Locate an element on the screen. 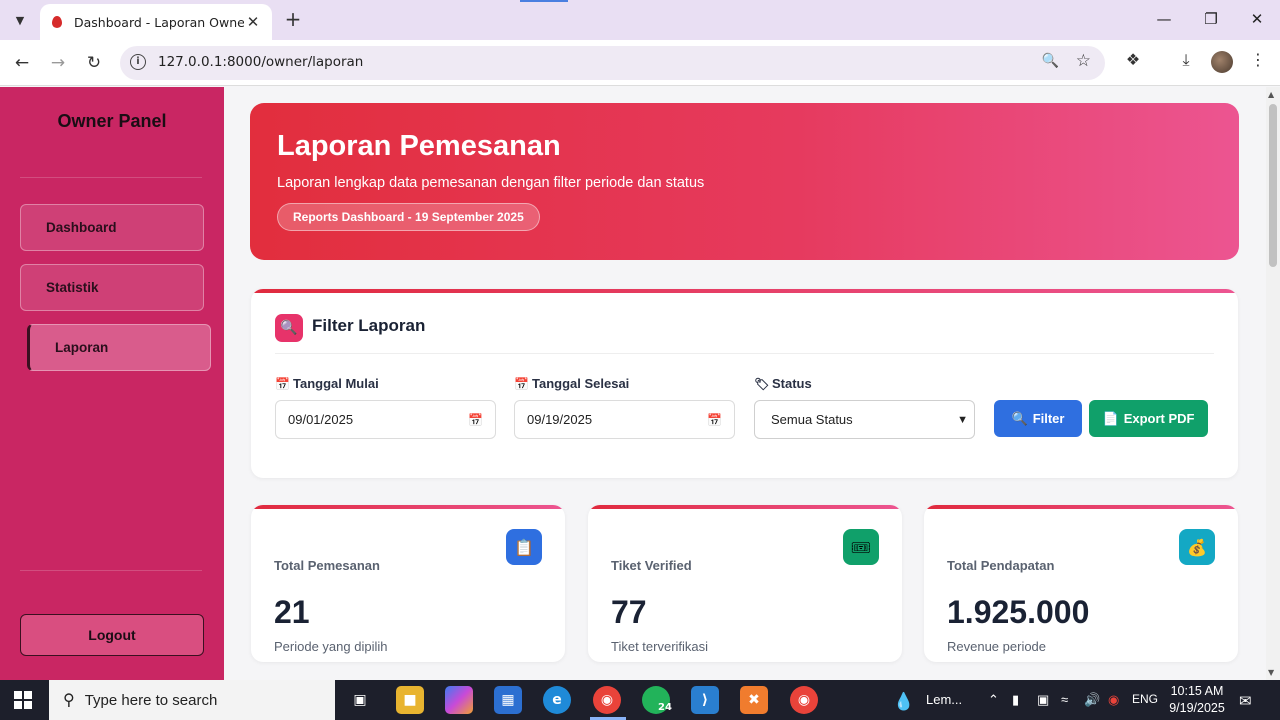  chrome-profile-icon: ◉ is located at coordinates (804, 700).